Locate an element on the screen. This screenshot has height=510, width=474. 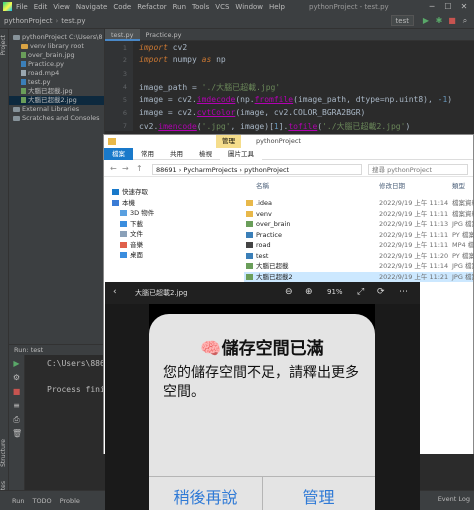
problems-tool-tab: Proble is located at coordinates (70, 501).